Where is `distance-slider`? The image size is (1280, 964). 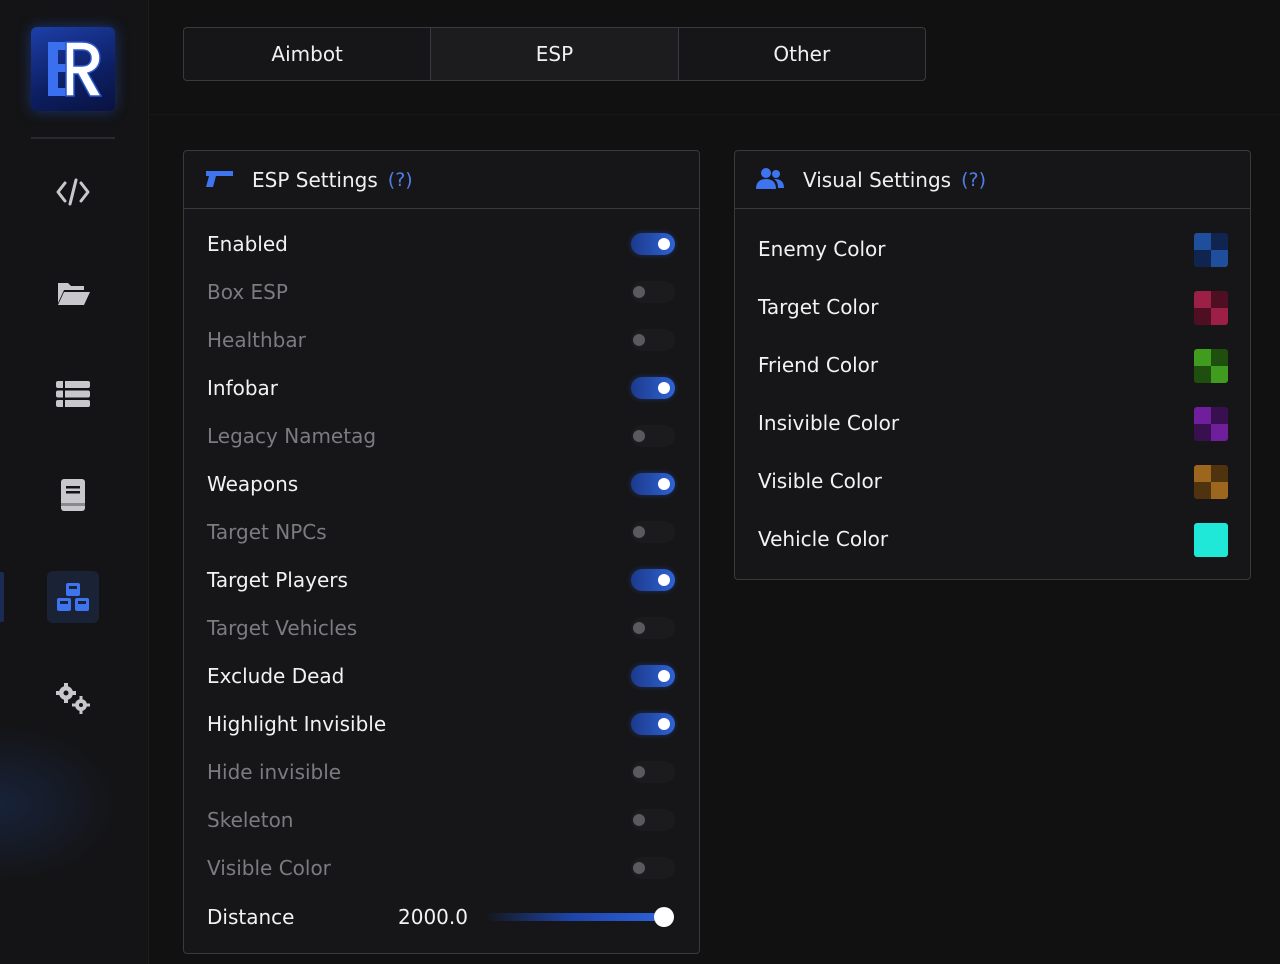 distance-slider is located at coordinates (581, 917).